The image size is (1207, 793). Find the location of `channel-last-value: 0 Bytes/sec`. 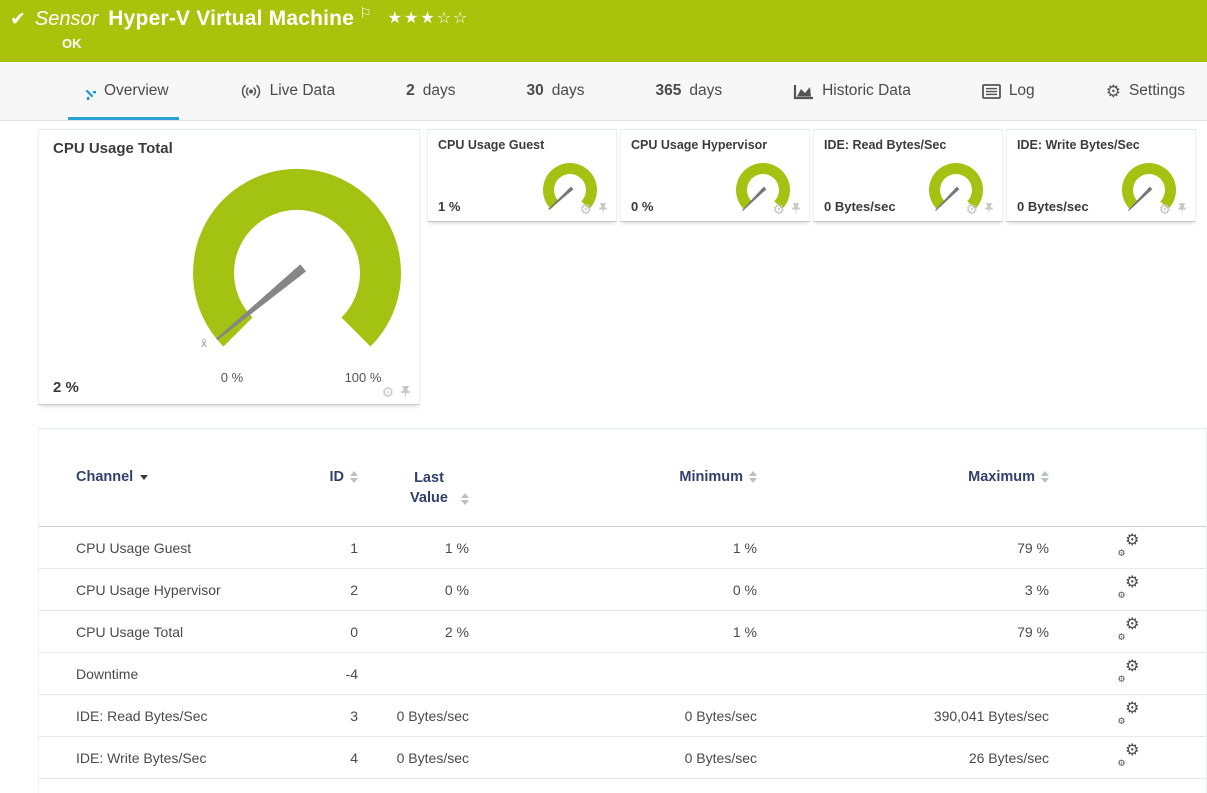

channel-last-value: 0 Bytes/sec is located at coordinates (432, 757).